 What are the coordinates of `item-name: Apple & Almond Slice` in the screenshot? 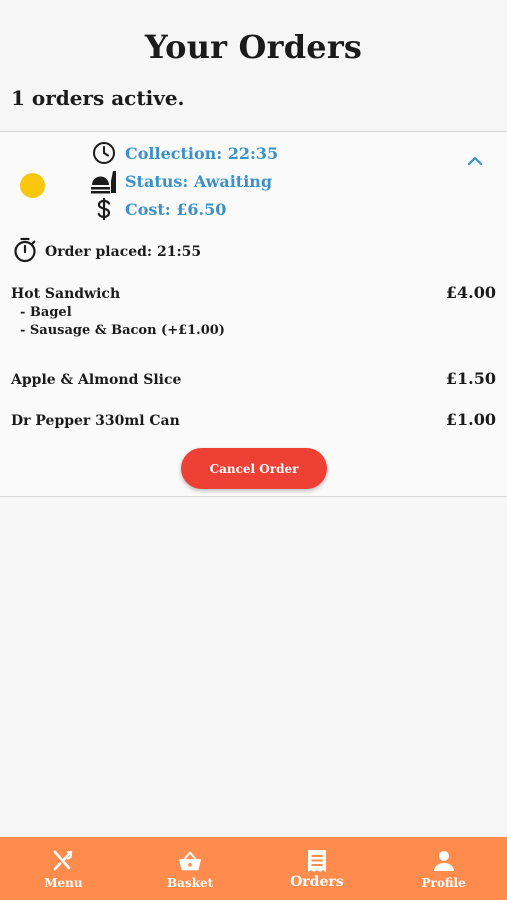 It's located at (96, 380).